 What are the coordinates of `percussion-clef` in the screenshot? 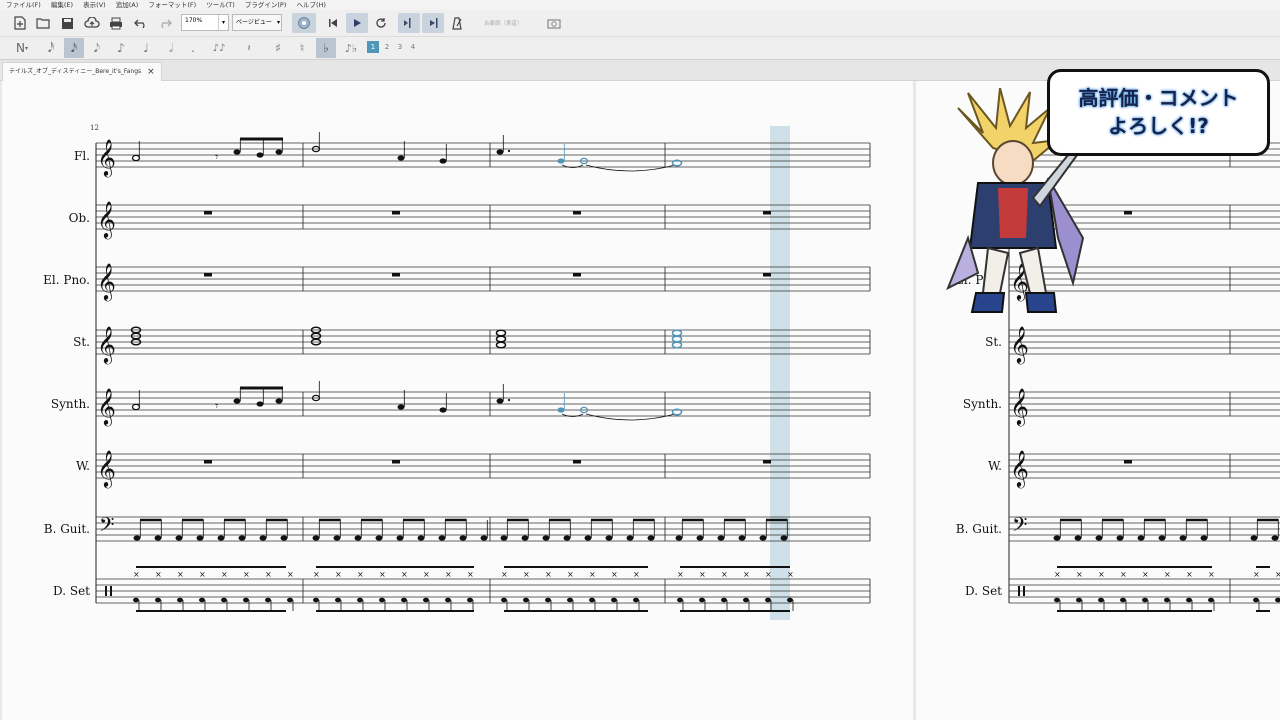 It's located at (111, 591).